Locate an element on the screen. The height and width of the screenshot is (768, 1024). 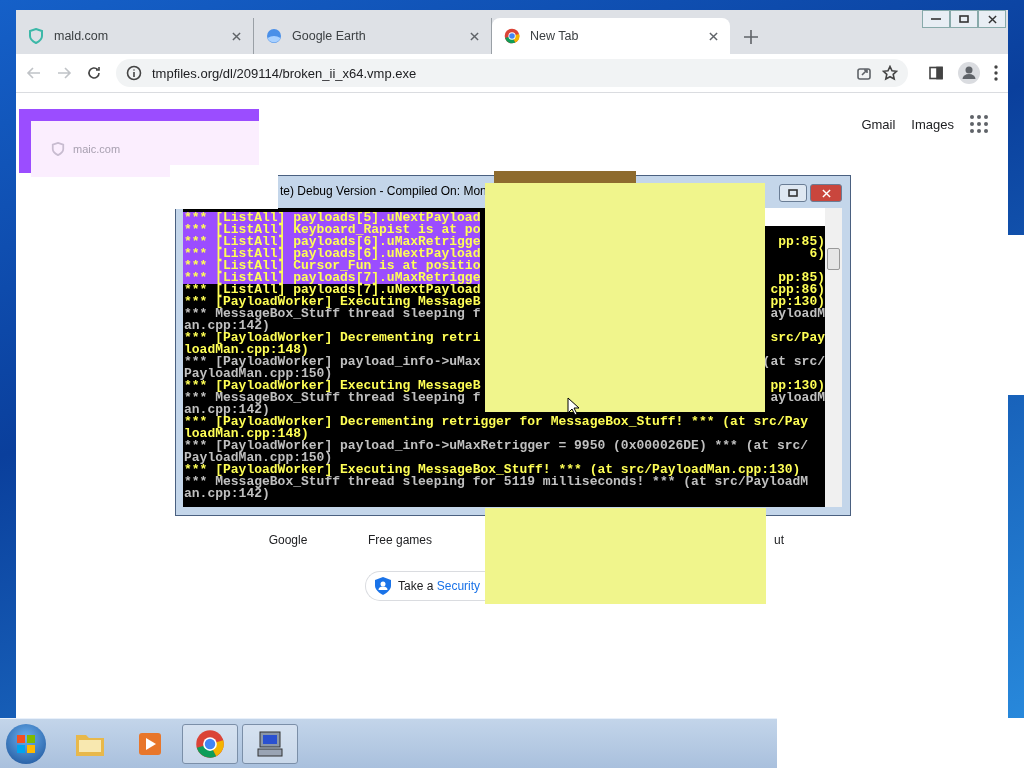
minimize-button is located at coordinates (936, 19).